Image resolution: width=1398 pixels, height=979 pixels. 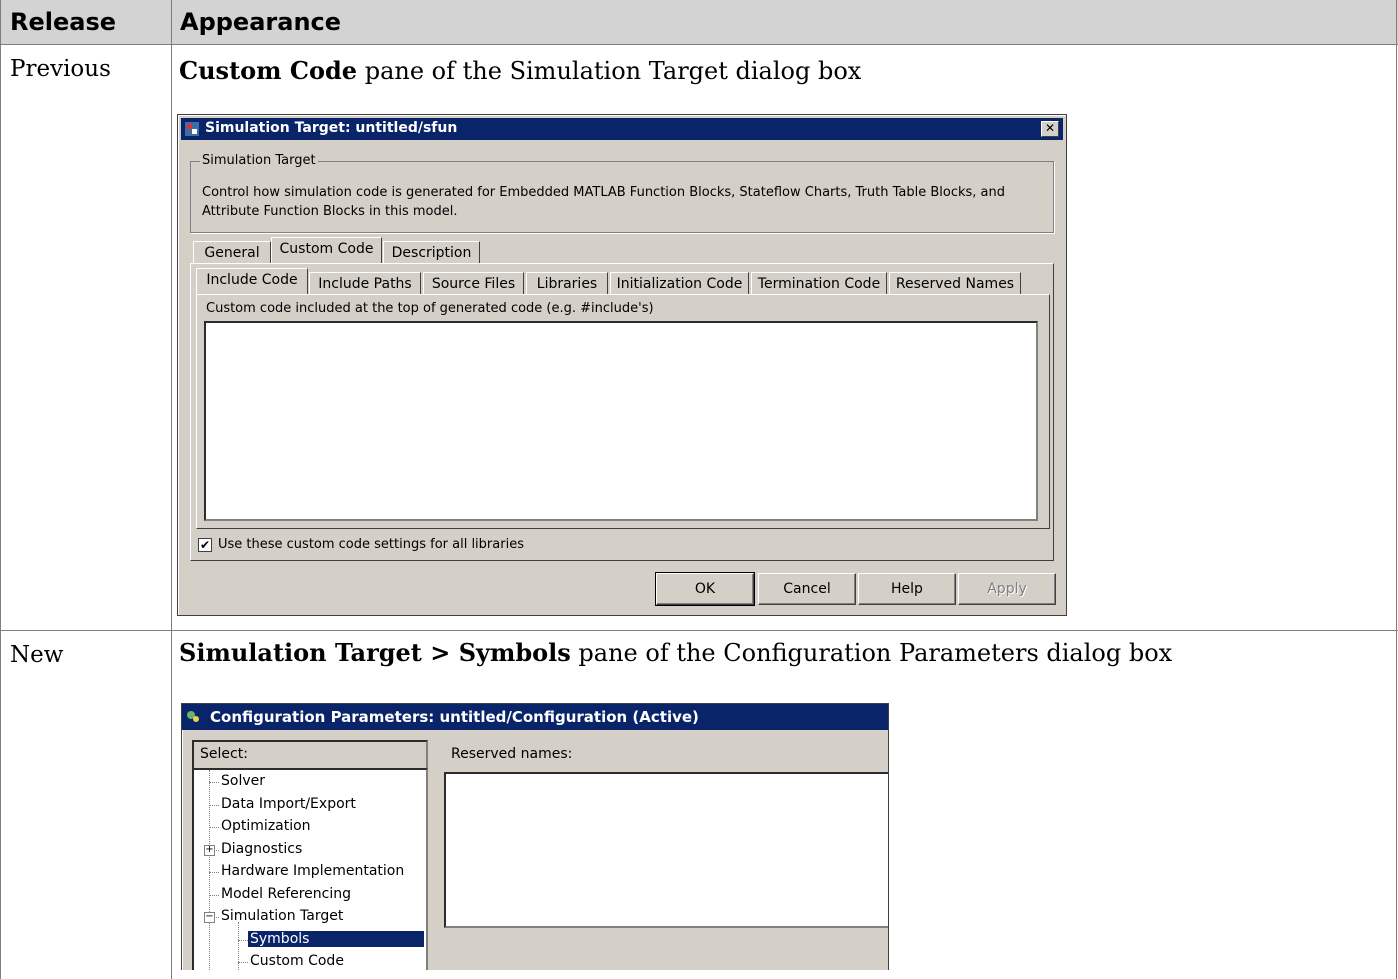 What do you see at coordinates (60, 69) in the screenshot?
I see `release-previous: Previous` at bounding box center [60, 69].